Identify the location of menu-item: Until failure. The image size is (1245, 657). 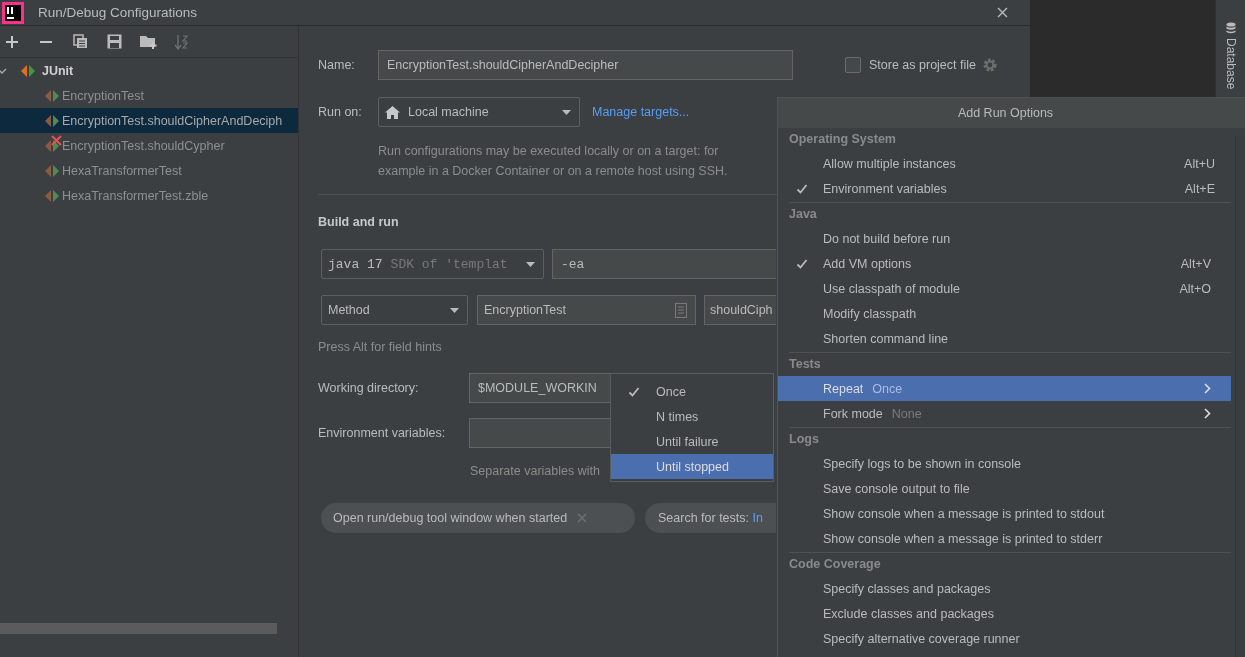
(692, 441).